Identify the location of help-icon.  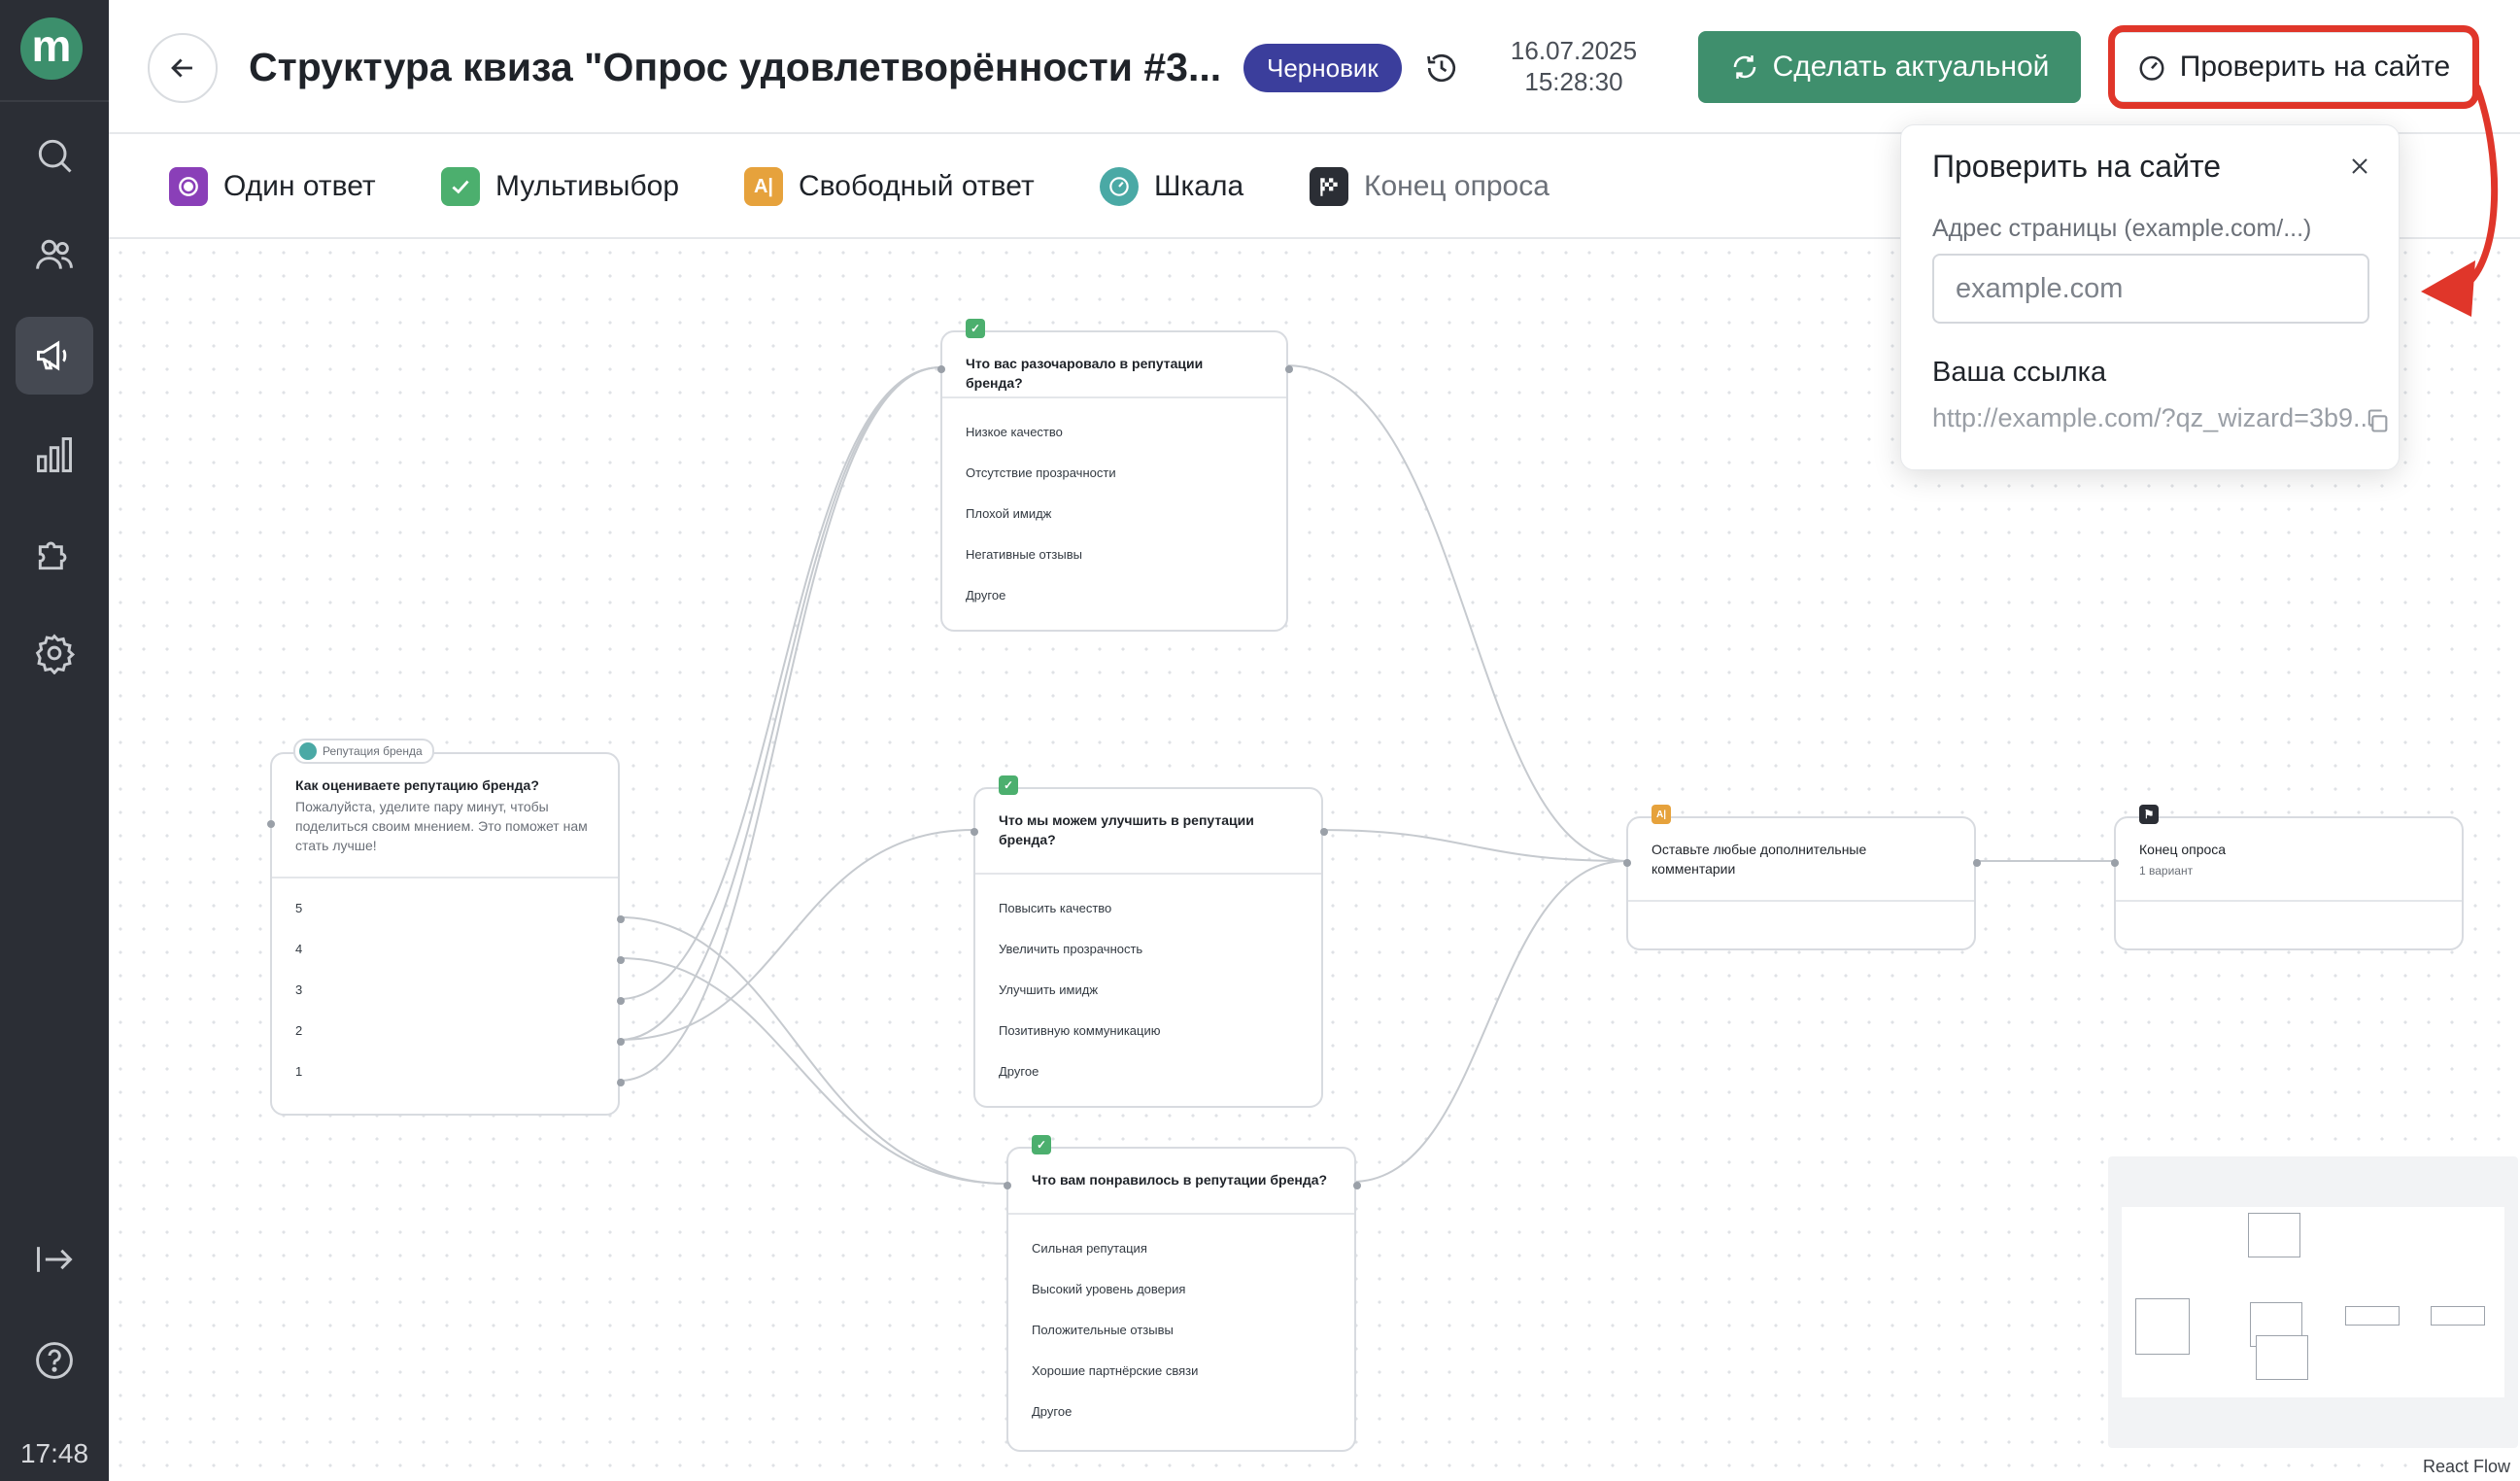
(54, 1360).